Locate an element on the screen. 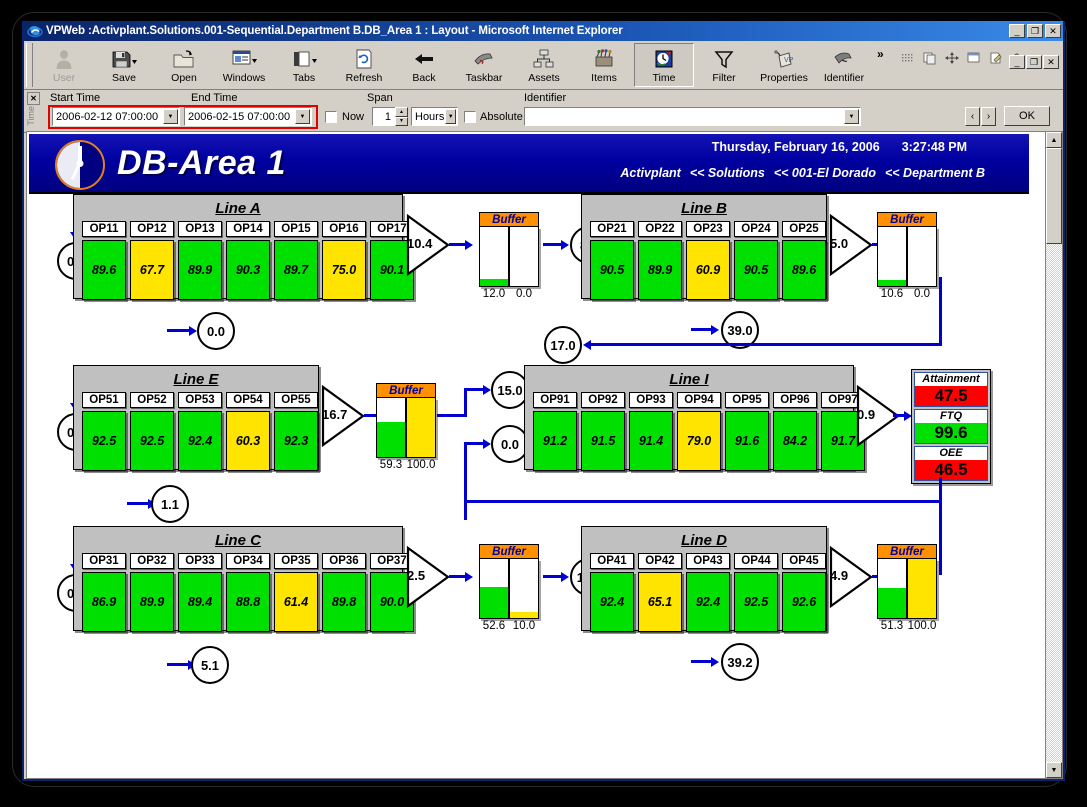  toolbar-button-items: Items is located at coordinates (604, 65).